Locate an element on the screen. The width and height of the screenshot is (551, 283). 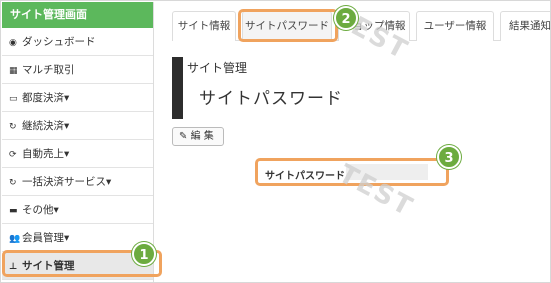
step-badge-2: 2 is located at coordinates (346, 18).